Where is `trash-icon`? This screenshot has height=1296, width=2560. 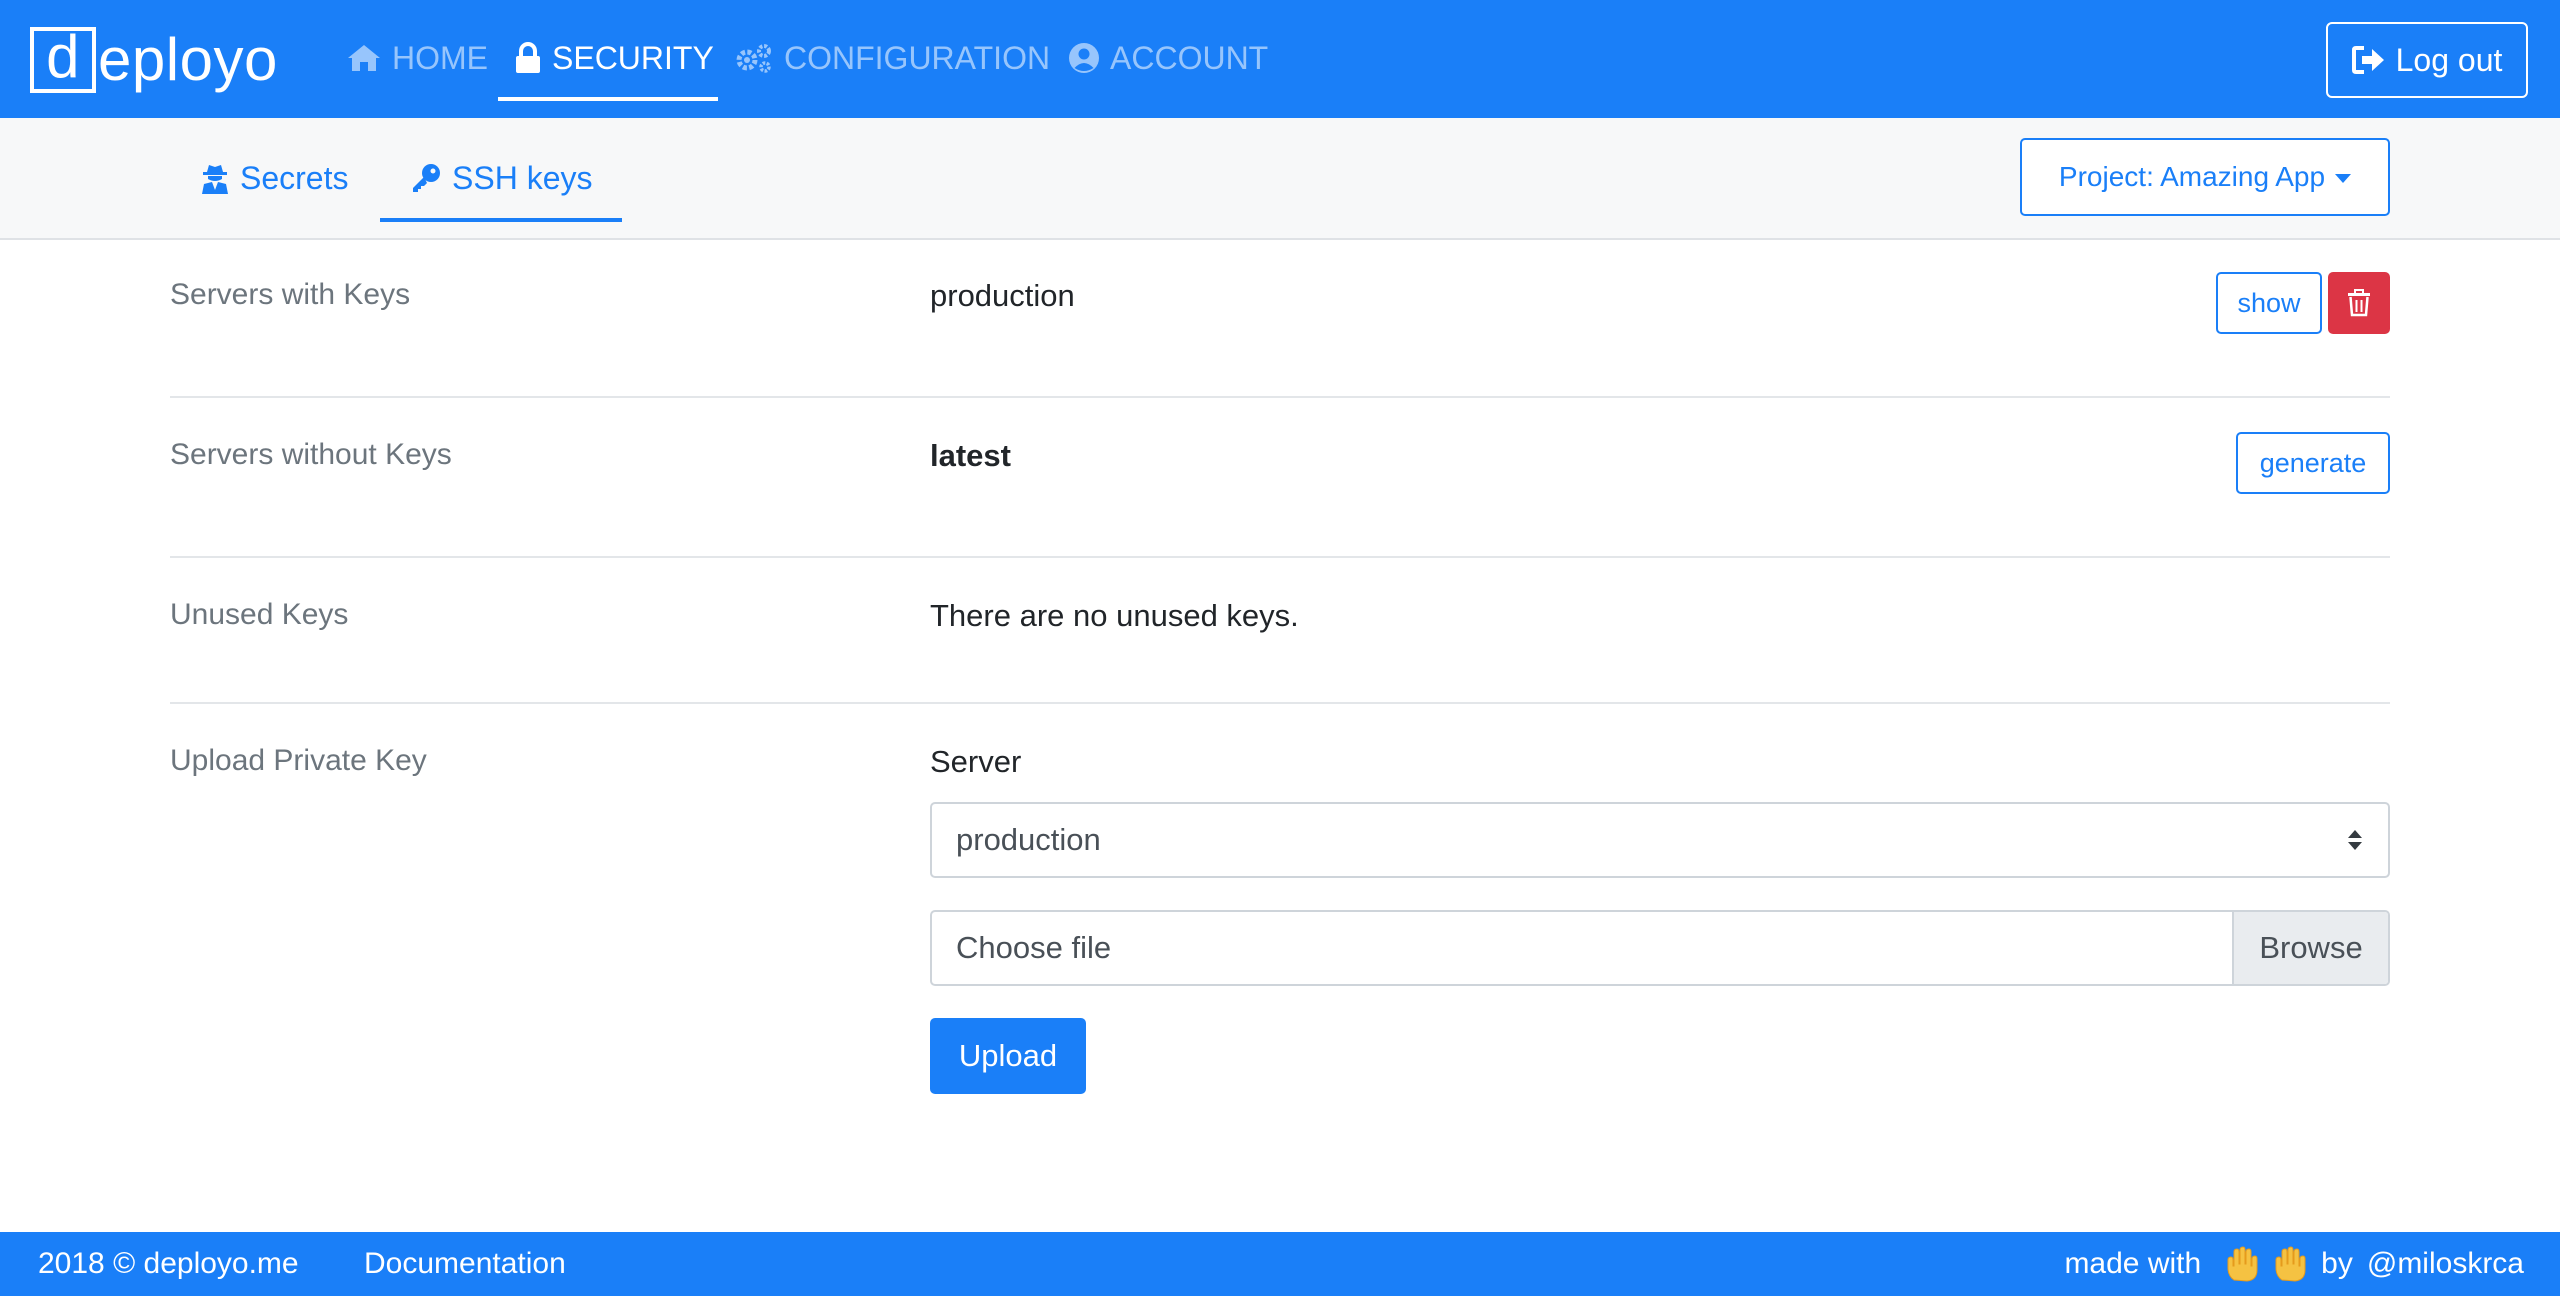
trash-icon is located at coordinates (2359, 303).